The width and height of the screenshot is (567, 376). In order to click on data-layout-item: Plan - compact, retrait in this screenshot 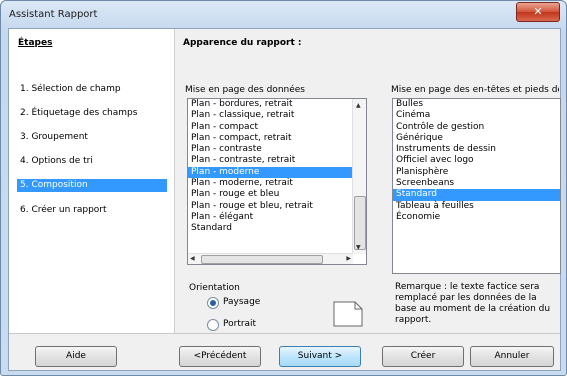, I will do `click(277, 138)`.